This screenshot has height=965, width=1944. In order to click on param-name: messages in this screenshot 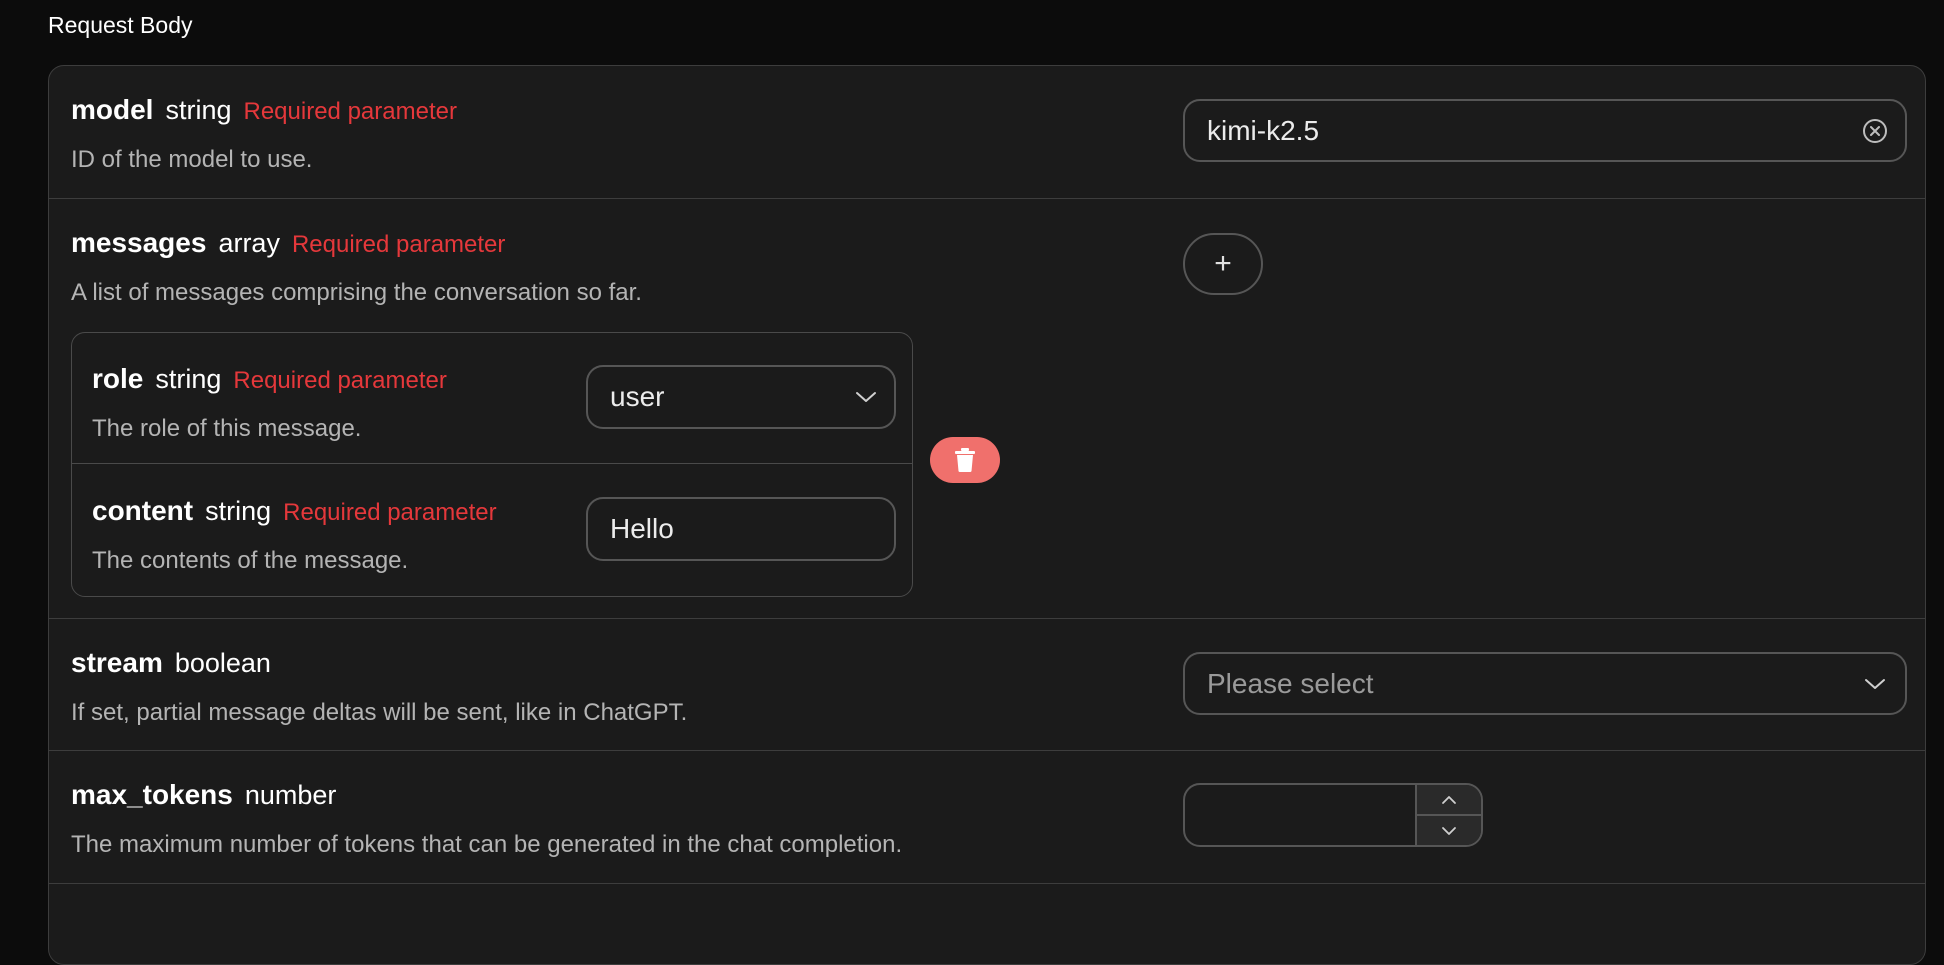, I will do `click(139, 242)`.